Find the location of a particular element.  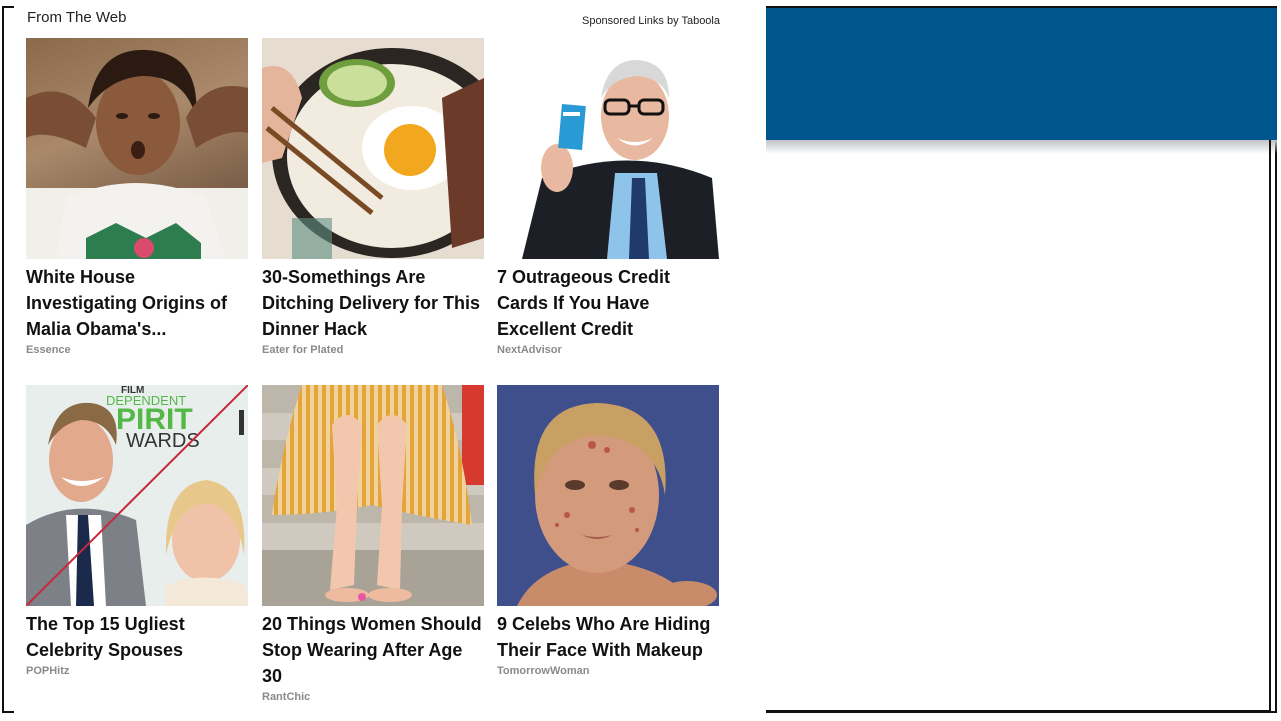

card-headline: The Top 15 Ugliest Celebrity Spouses is located at coordinates (137, 637).